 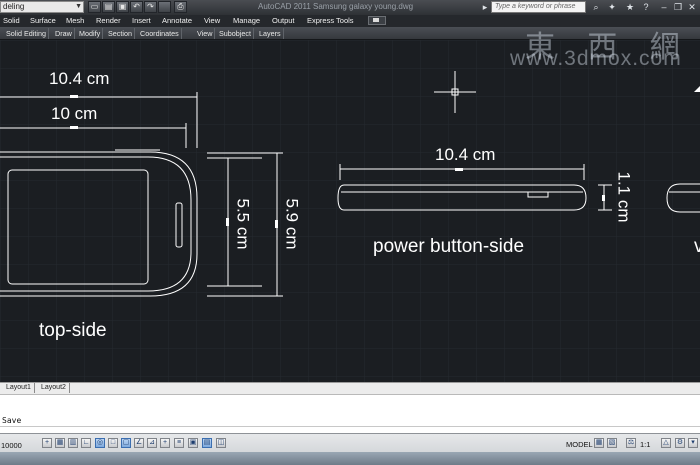 I want to click on favorites-star-icon: ★, so click(x=630, y=7).